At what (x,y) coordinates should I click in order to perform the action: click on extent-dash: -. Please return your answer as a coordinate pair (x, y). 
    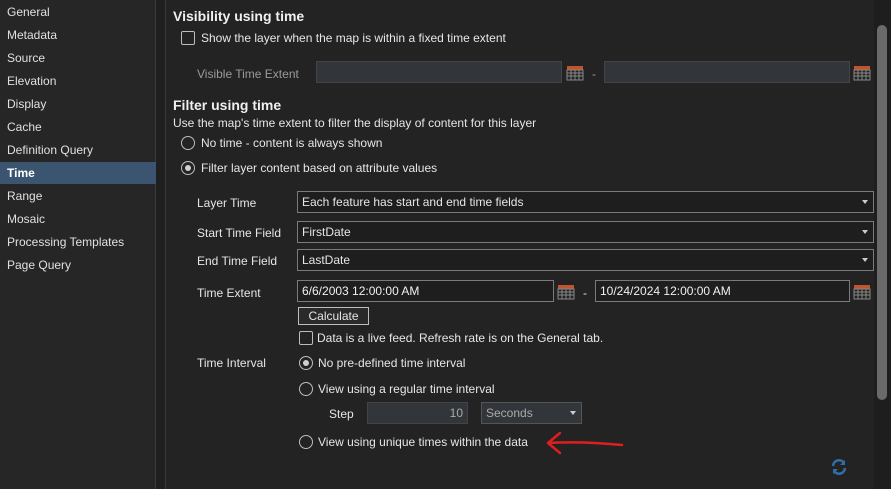
    Looking at the image, I should click on (594, 74).